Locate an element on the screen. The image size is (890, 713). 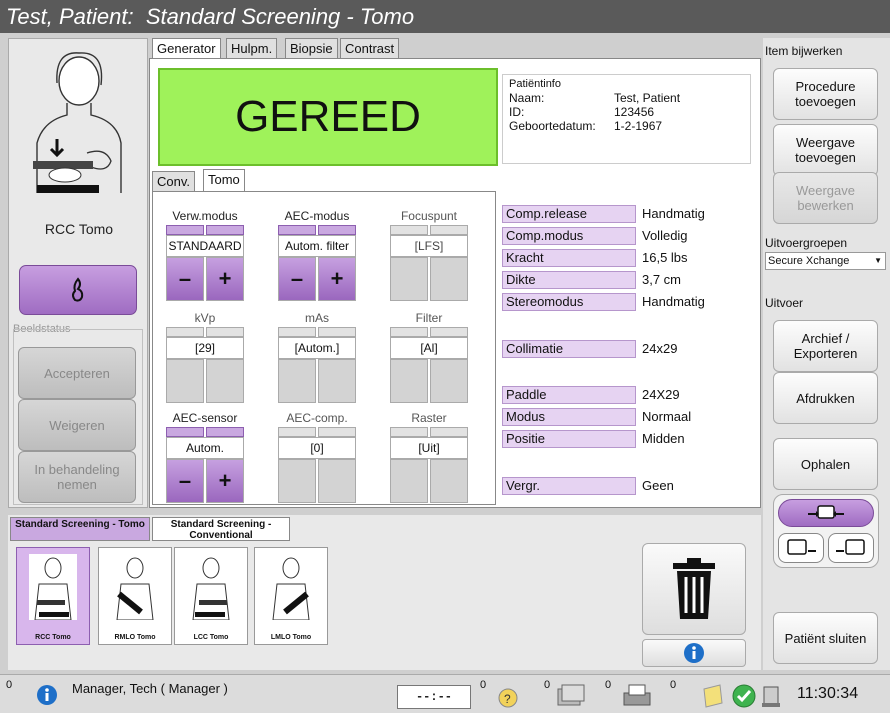
add-view-button: Weergave toevoegen is located at coordinates (825, 150).